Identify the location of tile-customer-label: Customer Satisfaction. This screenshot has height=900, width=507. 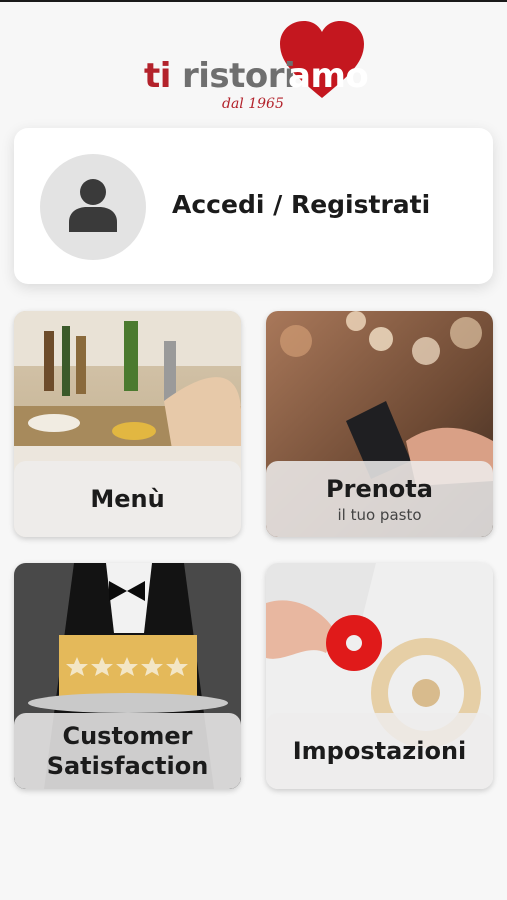
(127, 751).